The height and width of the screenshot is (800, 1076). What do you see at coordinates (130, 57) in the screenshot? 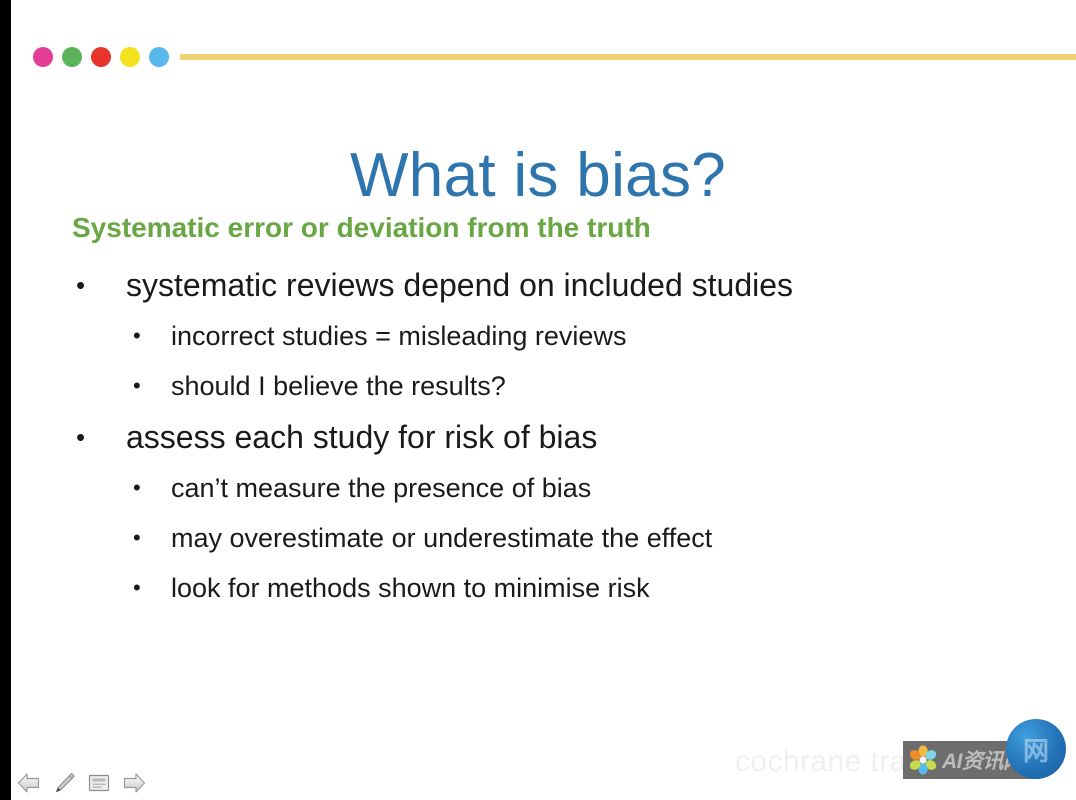
I see `decoration-dot-yellow` at bounding box center [130, 57].